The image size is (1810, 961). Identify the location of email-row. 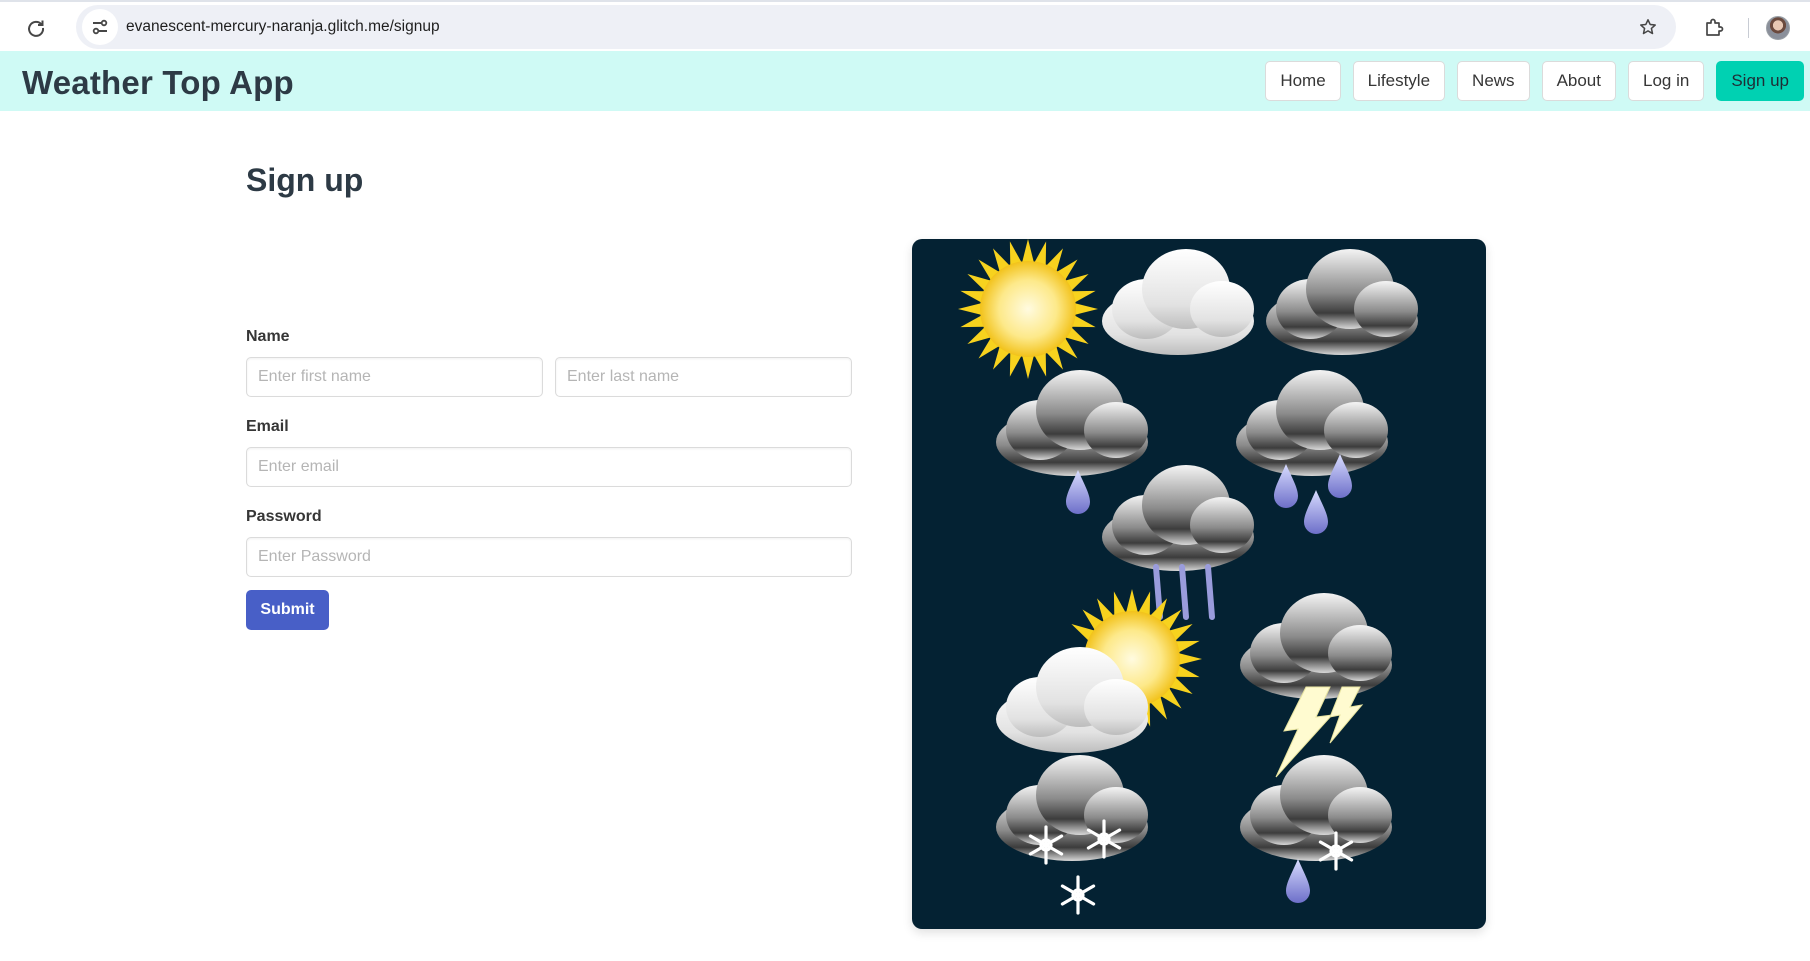
(549, 467).